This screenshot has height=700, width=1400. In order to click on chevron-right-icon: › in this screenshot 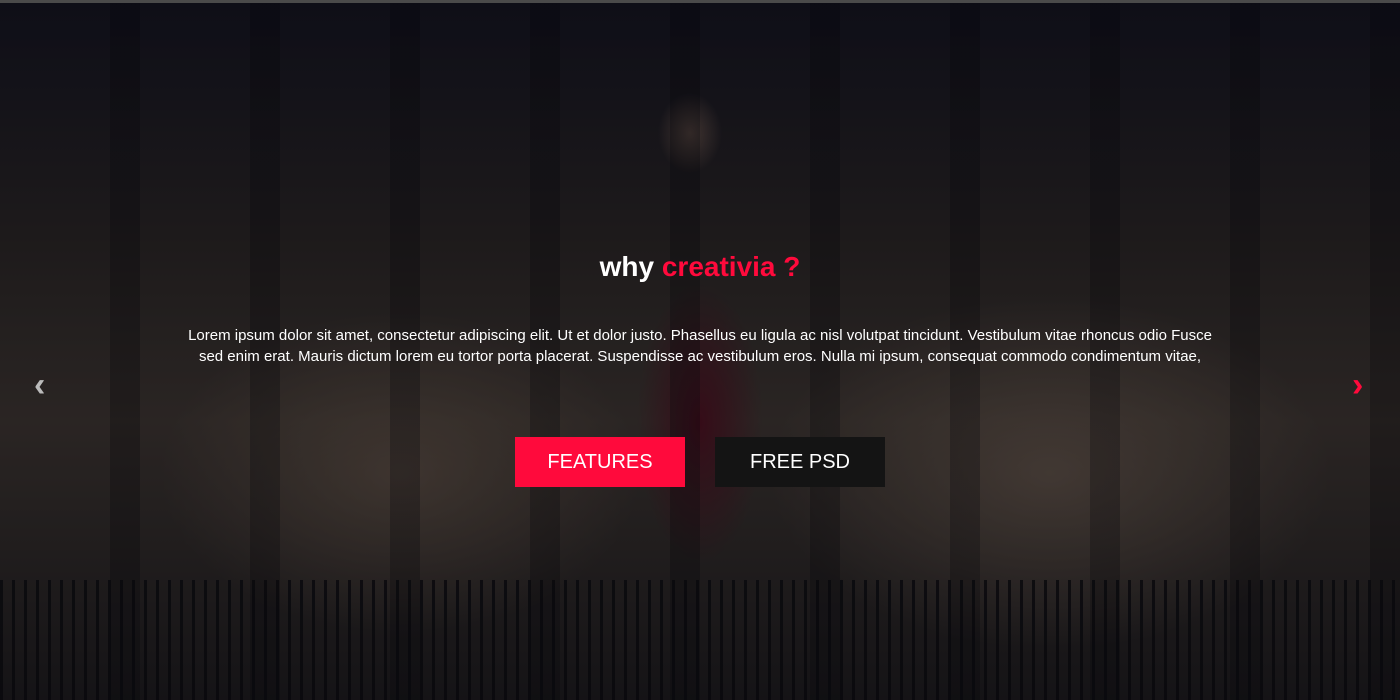, I will do `click(1357, 385)`.